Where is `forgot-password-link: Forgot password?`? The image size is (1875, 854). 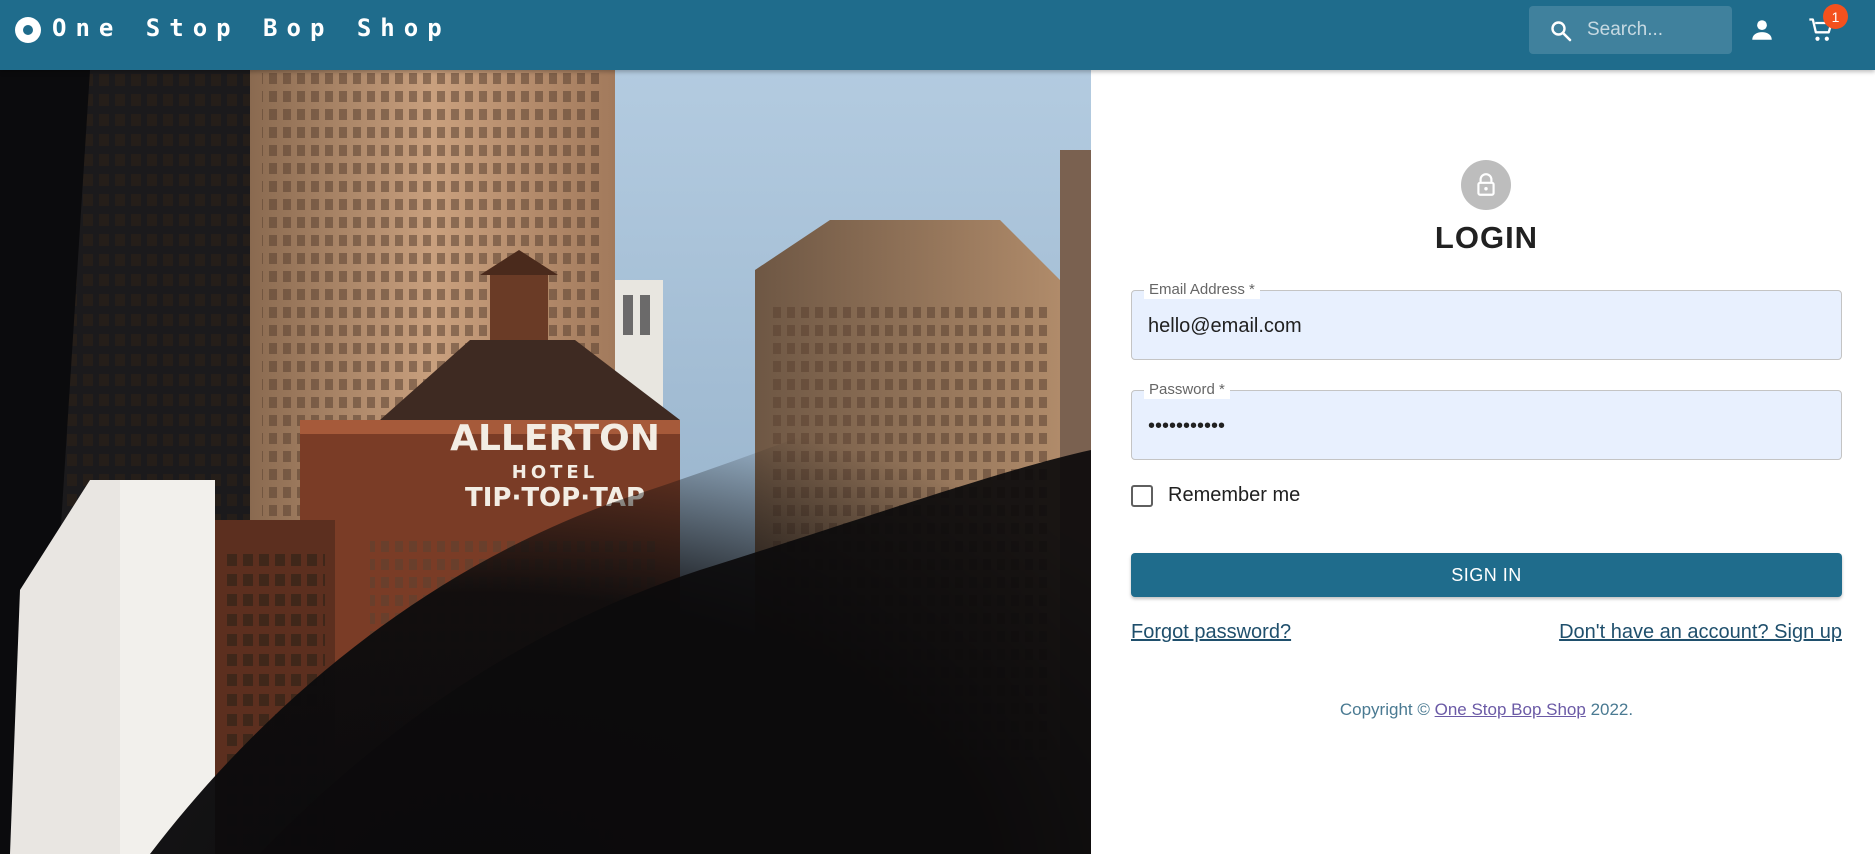
forgot-password-link: Forgot password? is located at coordinates (1211, 632).